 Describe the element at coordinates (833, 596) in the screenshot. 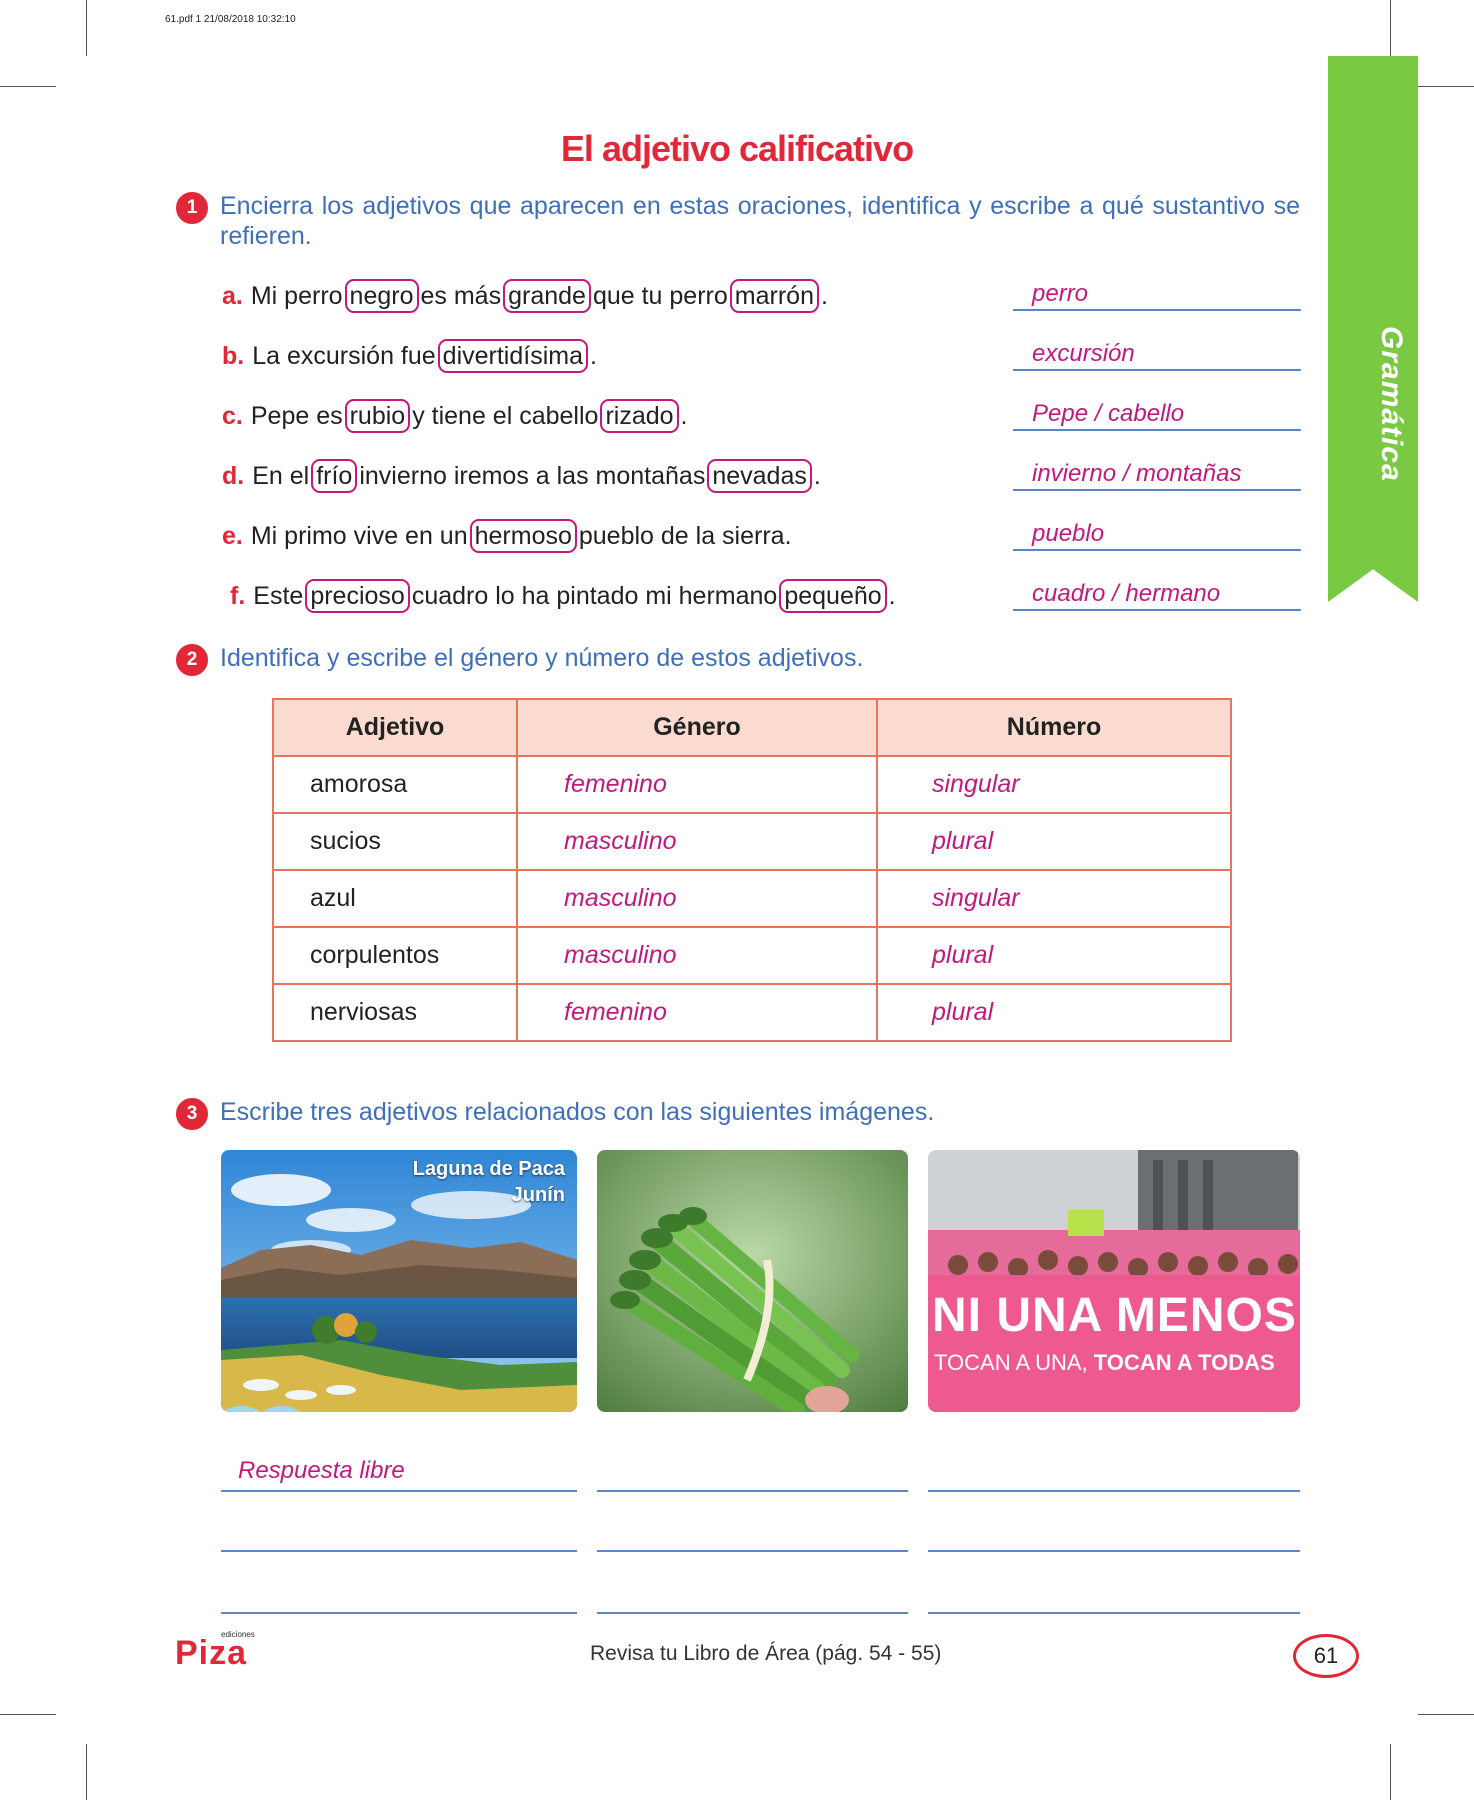

I see `circled-adjective: pequeño` at that location.